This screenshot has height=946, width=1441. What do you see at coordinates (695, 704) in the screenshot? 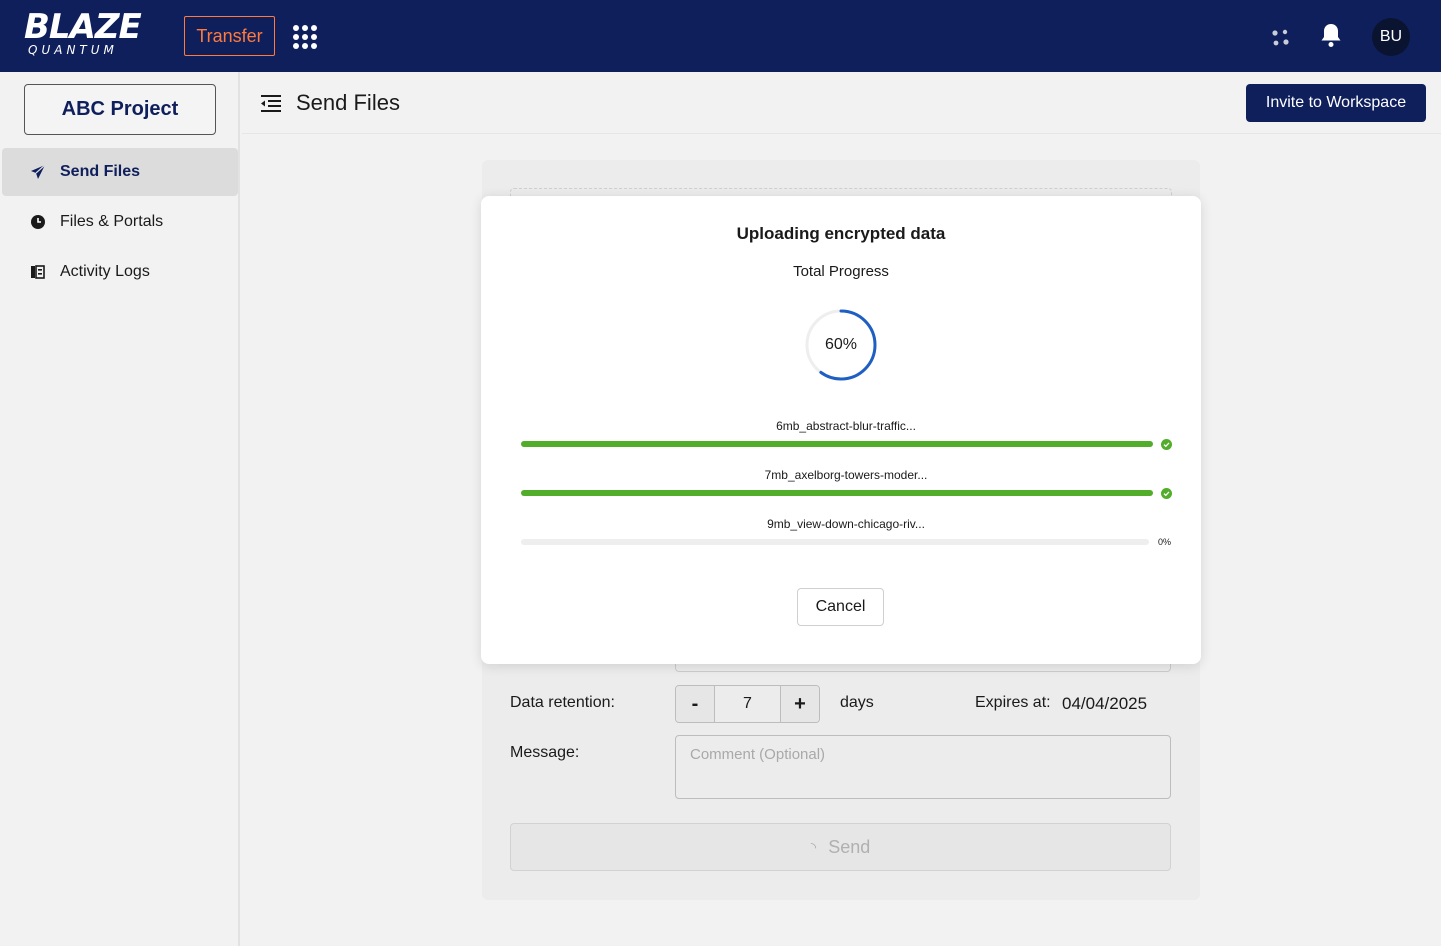
I see `decrement-button: -` at bounding box center [695, 704].